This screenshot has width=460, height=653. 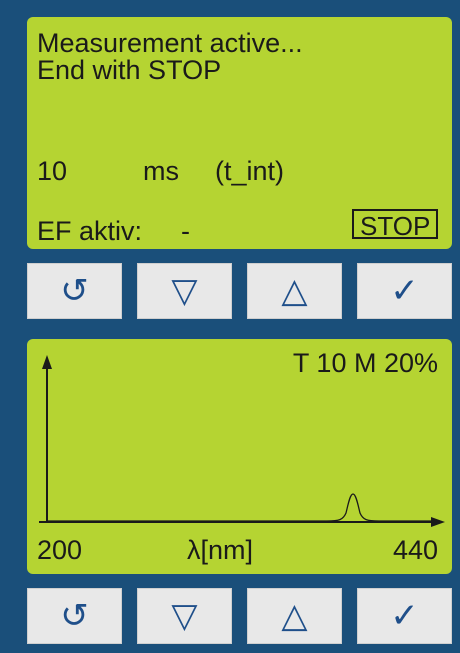 What do you see at coordinates (185, 231) in the screenshot?
I see `ef-active-value: -` at bounding box center [185, 231].